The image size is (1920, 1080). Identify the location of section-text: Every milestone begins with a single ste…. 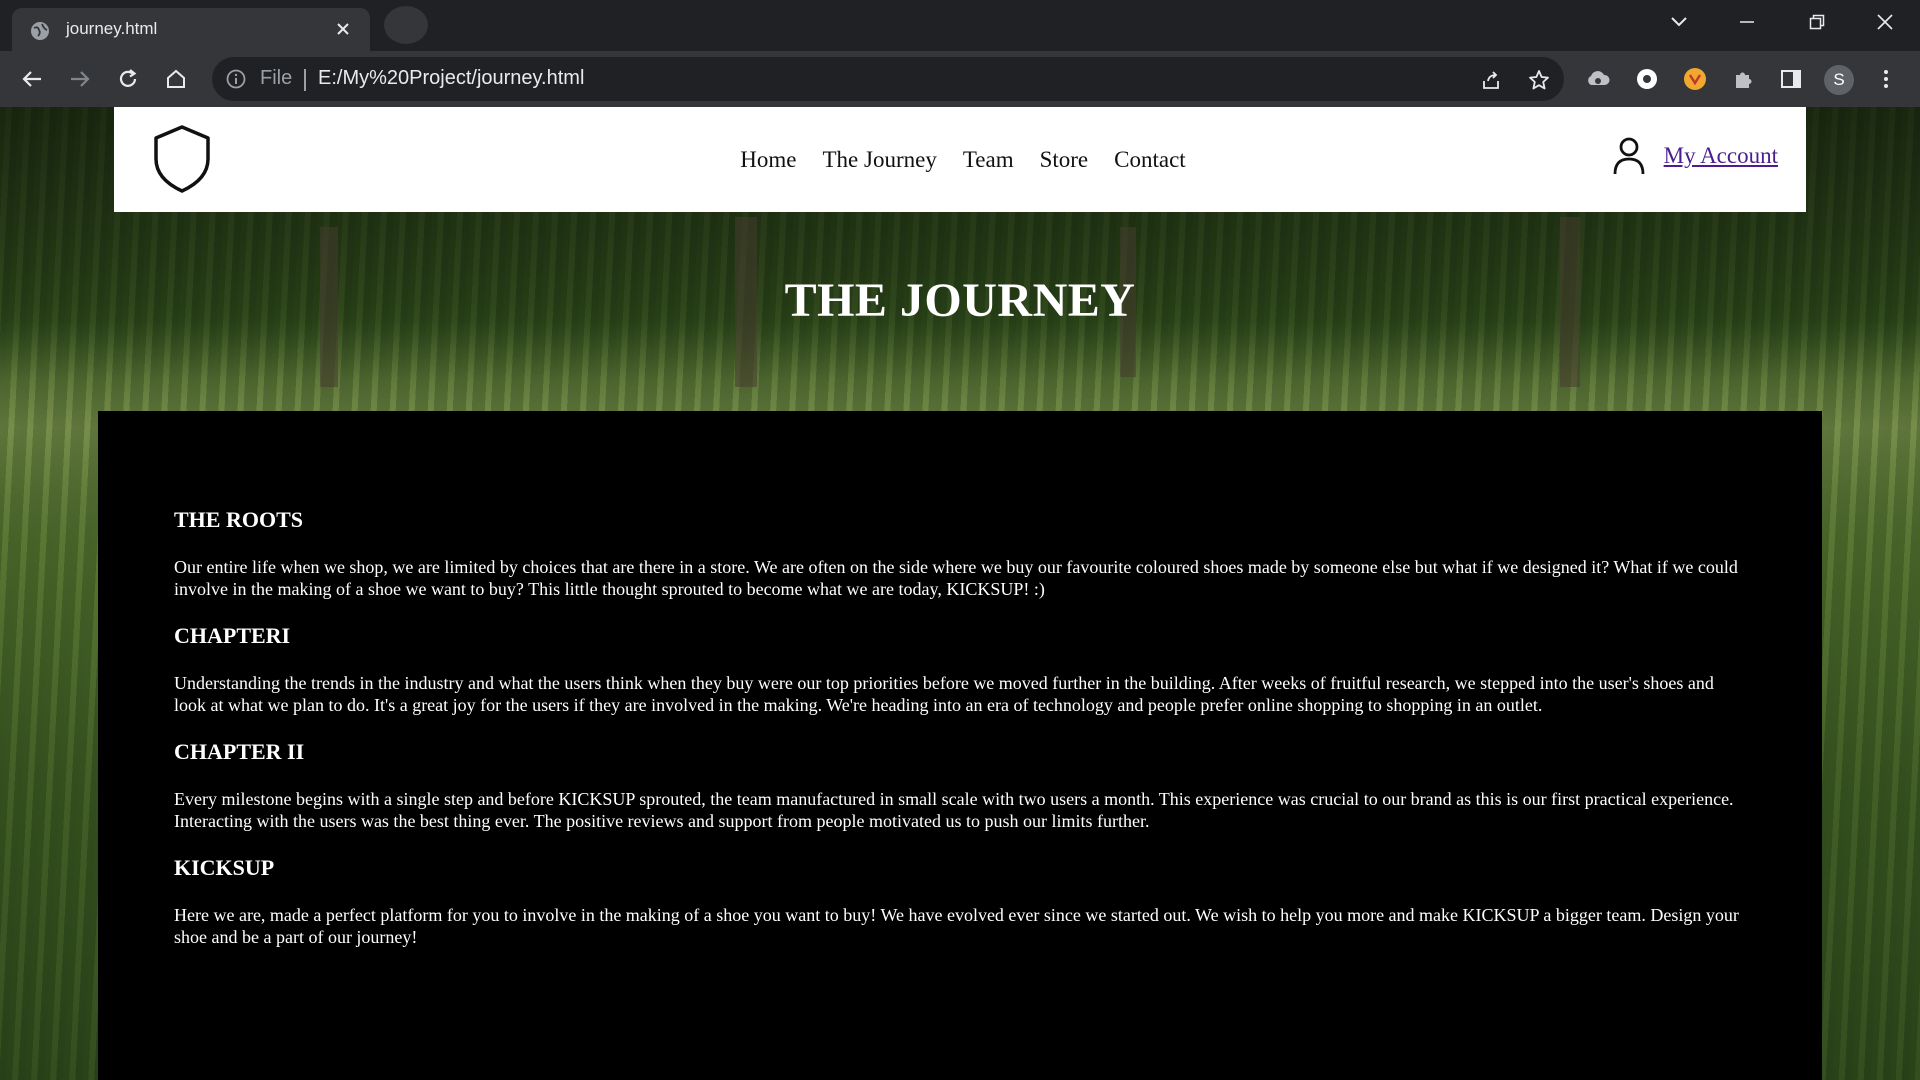
(954, 810).